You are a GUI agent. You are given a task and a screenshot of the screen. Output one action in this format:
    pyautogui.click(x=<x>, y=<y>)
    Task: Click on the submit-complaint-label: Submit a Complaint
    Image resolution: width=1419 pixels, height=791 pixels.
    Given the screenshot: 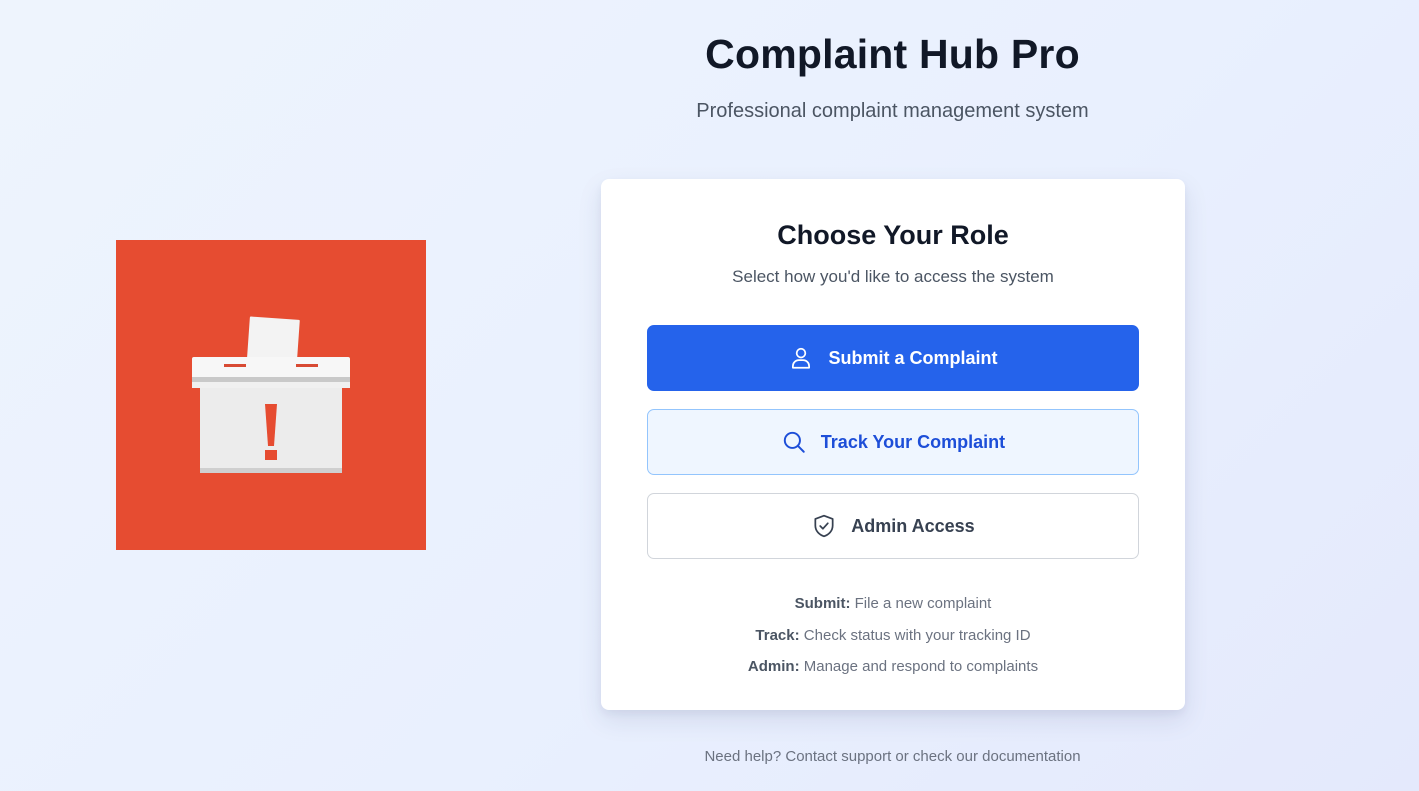 What is the action you would take?
    pyautogui.click(x=913, y=357)
    